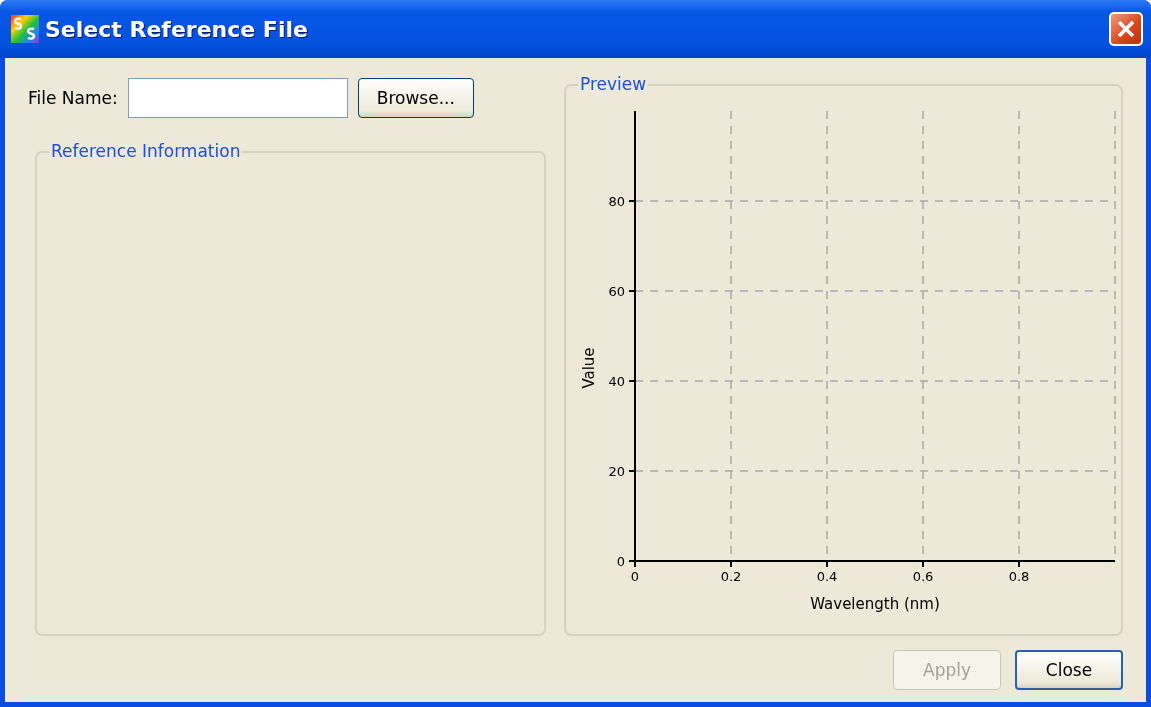 Image resolution: width=1151 pixels, height=707 pixels. I want to click on app-icon, so click(25, 29).